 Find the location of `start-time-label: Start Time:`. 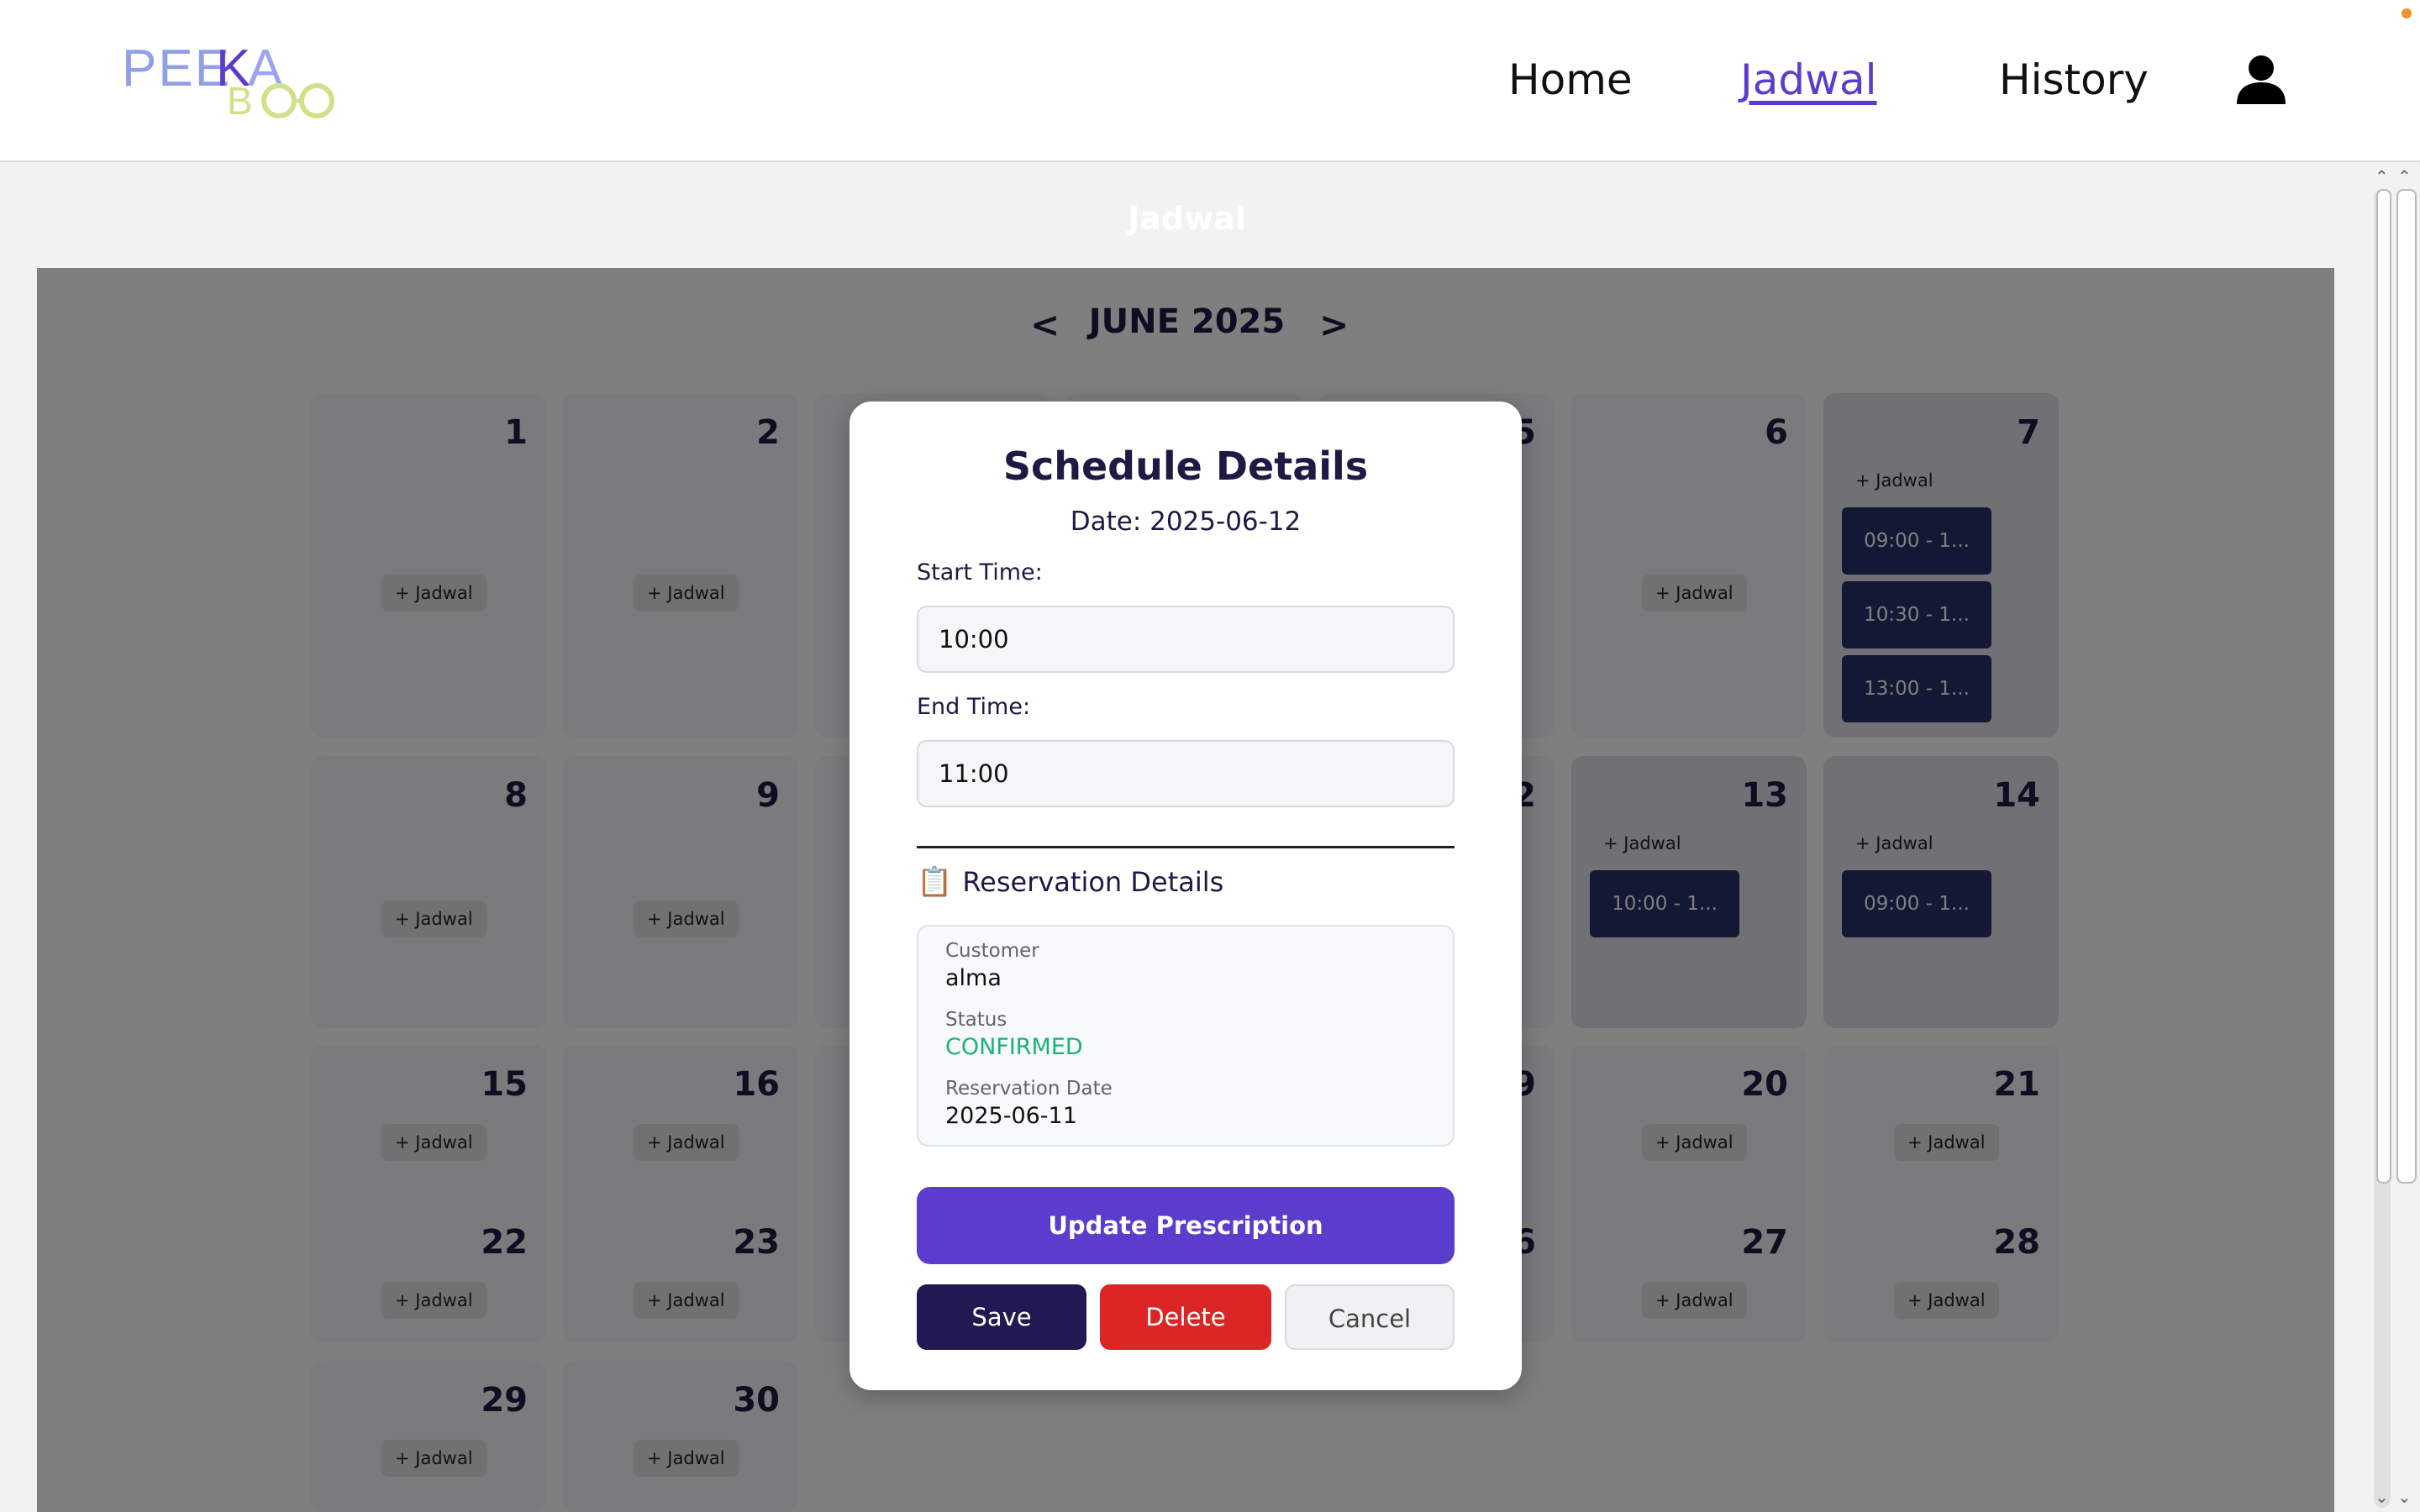

start-time-label: Start Time: is located at coordinates (980, 572).